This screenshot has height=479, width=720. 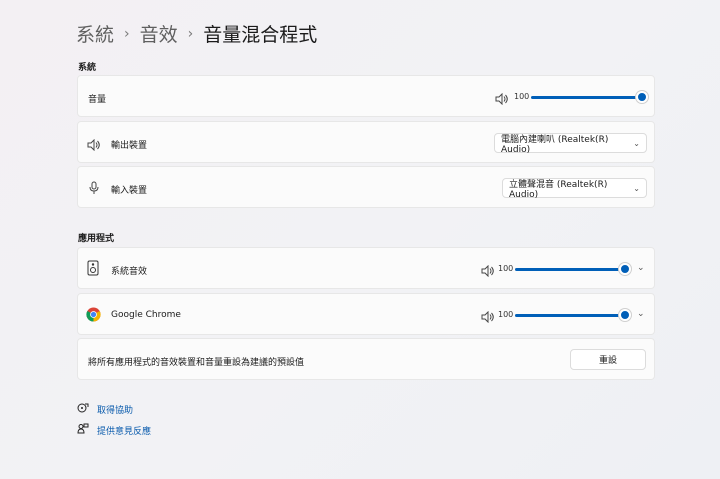 I want to click on system-volume-card: 音量 100, so click(x=366, y=96).